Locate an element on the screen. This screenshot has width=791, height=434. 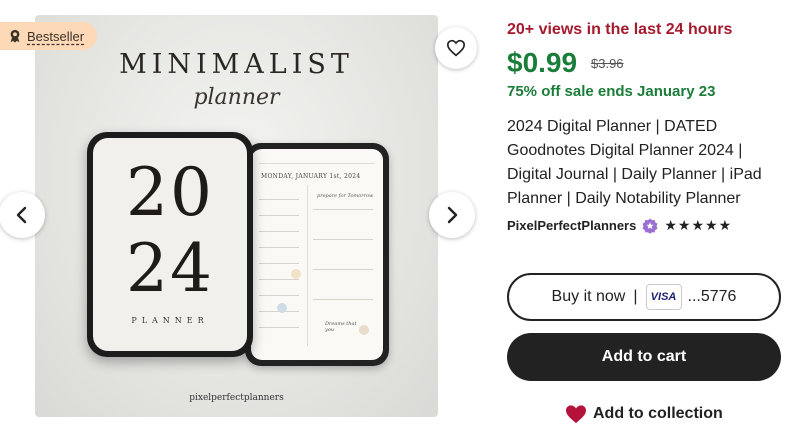
planner-note: prepare for Tomorrow is located at coordinates (345, 196).